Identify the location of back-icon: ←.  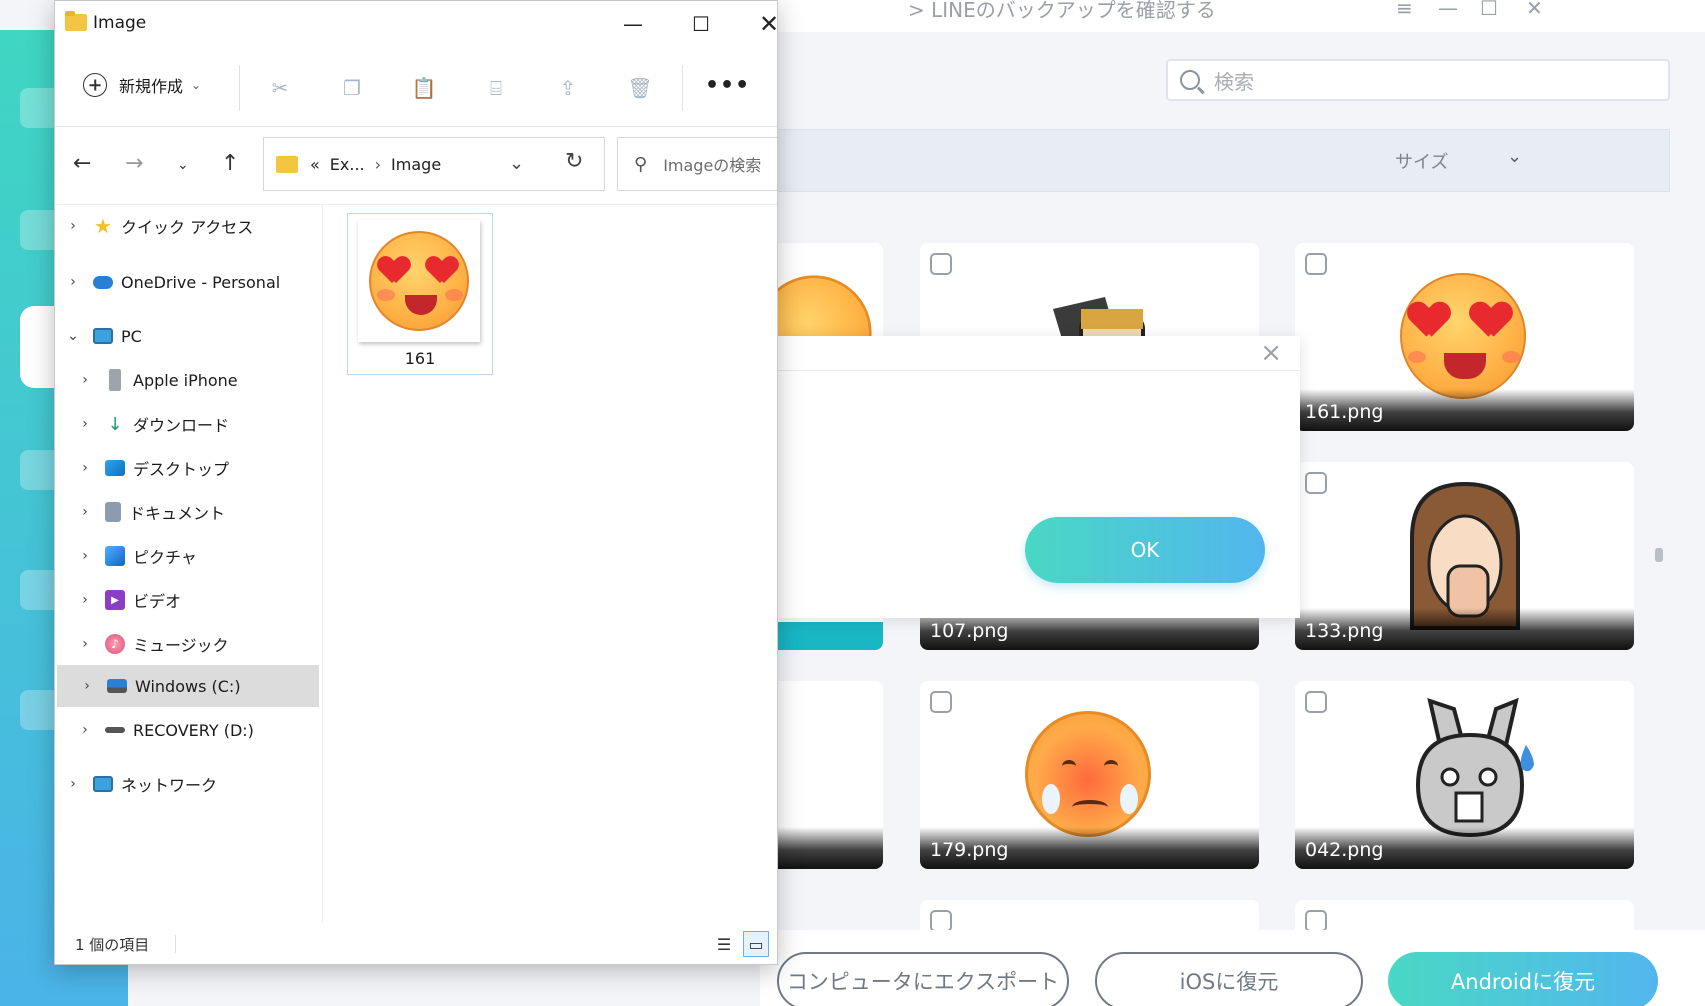
(82, 163).